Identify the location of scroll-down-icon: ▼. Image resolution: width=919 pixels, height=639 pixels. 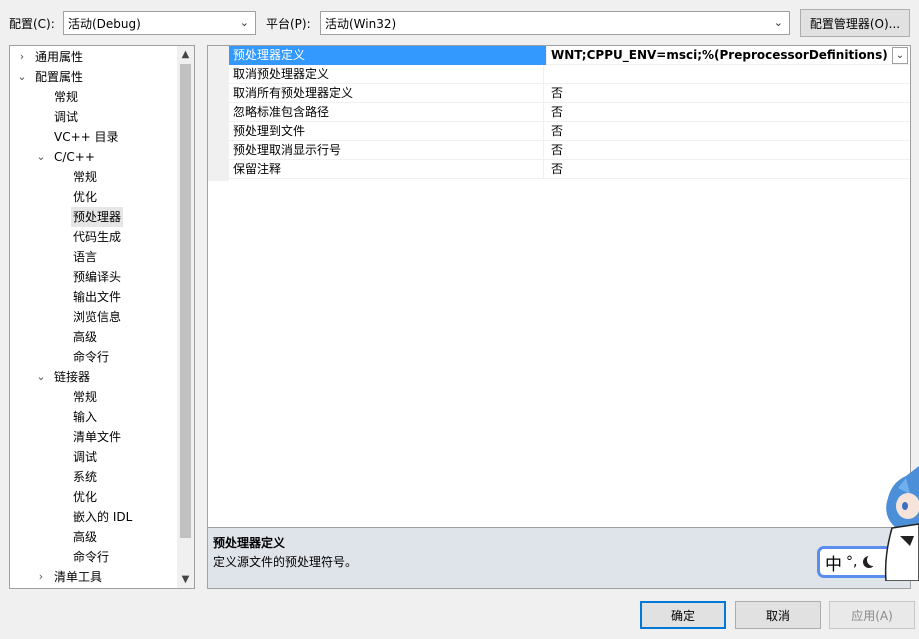
(185, 579).